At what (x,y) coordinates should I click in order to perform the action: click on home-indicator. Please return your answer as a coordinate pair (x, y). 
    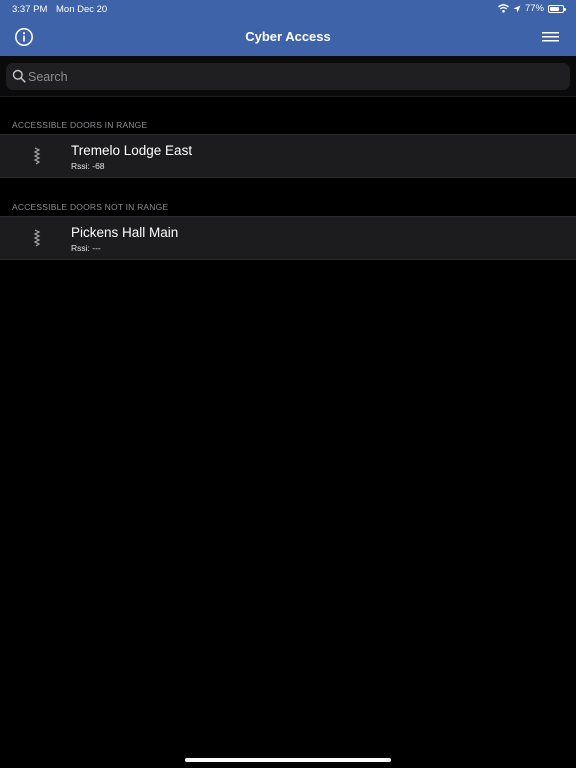
    Looking at the image, I should click on (288, 760).